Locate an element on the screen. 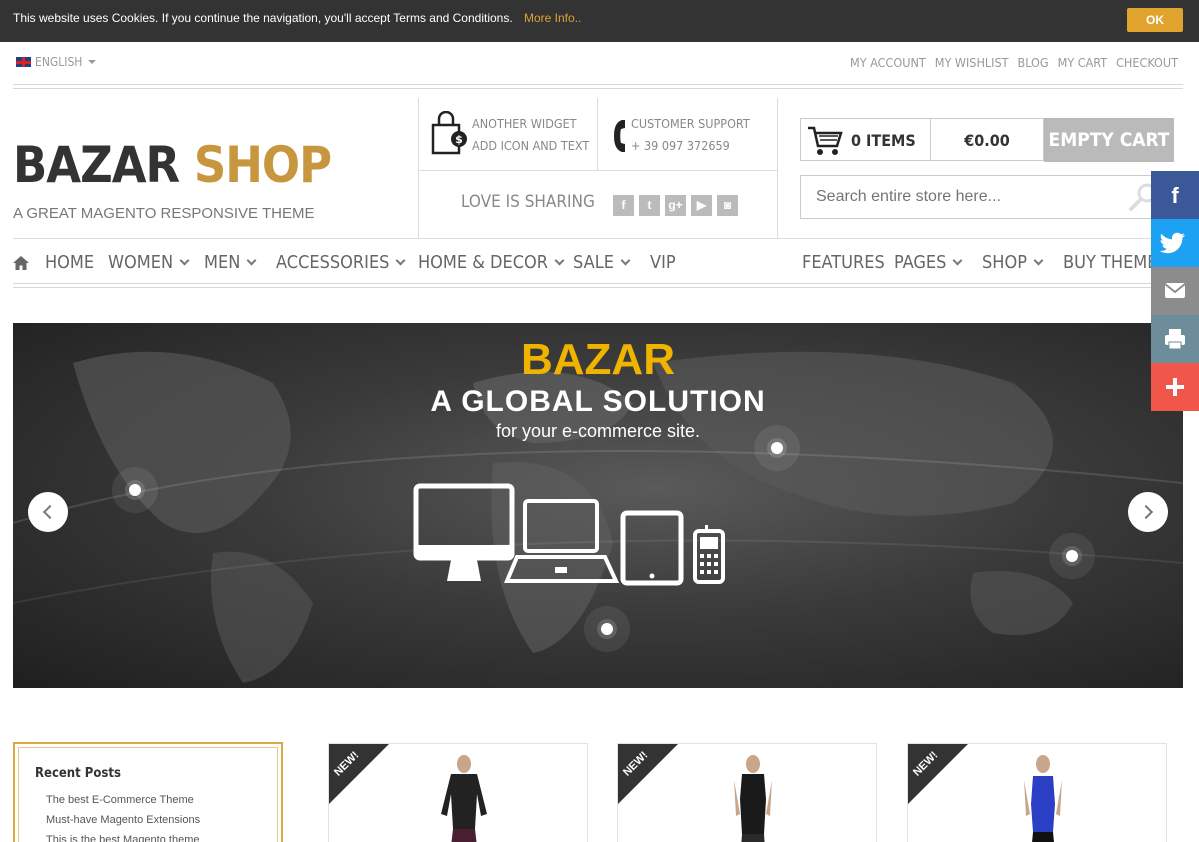  recent-post-link: Must-have Magento Extensions is located at coordinates (123, 820).